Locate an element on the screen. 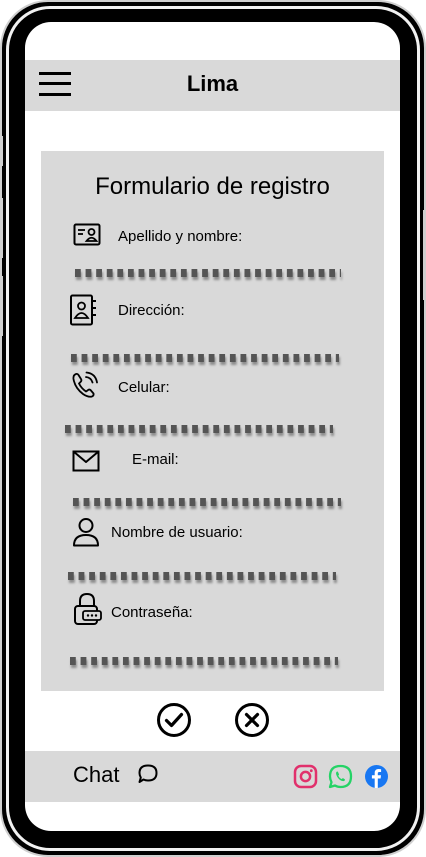 The width and height of the screenshot is (426, 857). email-input is located at coordinates (207, 502).